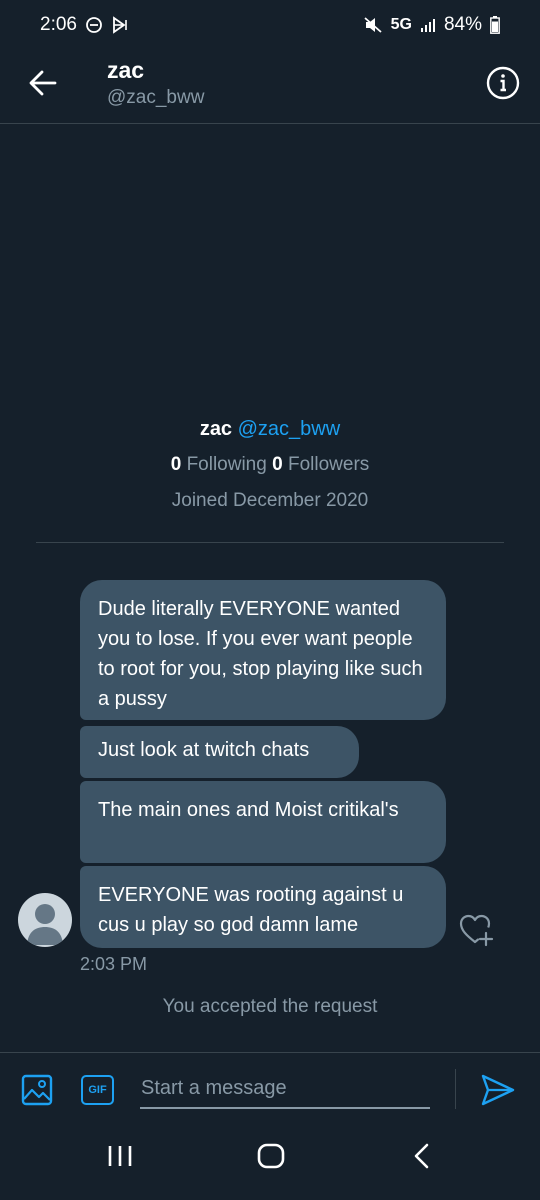 Image resolution: width=540 pixels, height=1200 pixels. What do you see at coordinates (285, 1089) in the screenshot?
I see `message-input` at bounding box center [285, 1089].